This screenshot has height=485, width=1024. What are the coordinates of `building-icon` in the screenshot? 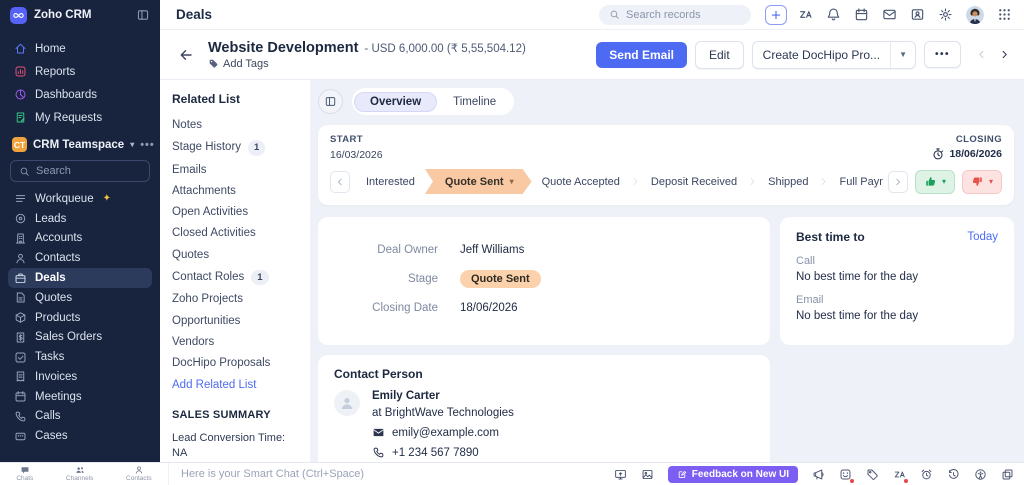 It's located at (20, 238).